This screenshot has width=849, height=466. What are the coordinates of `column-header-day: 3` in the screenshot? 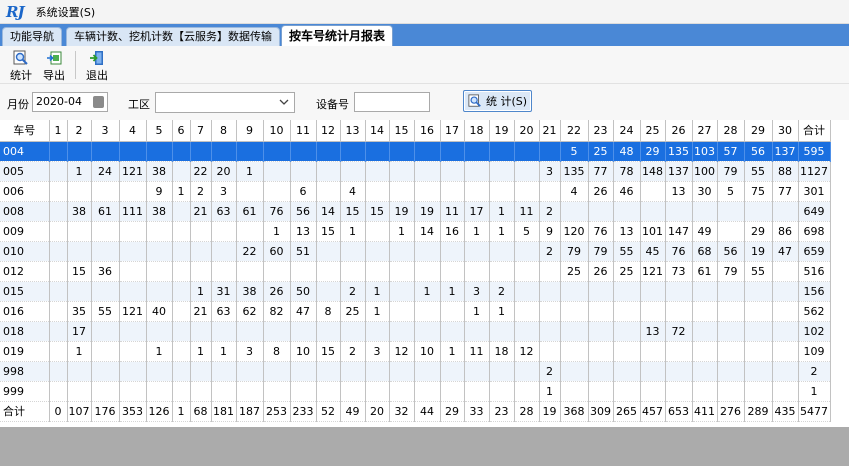 It's located at (105, 131).